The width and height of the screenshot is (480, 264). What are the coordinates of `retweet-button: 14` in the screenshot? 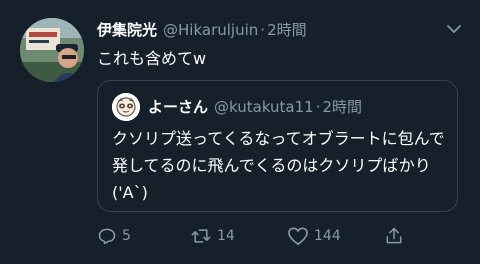 It's located at (212, 236).